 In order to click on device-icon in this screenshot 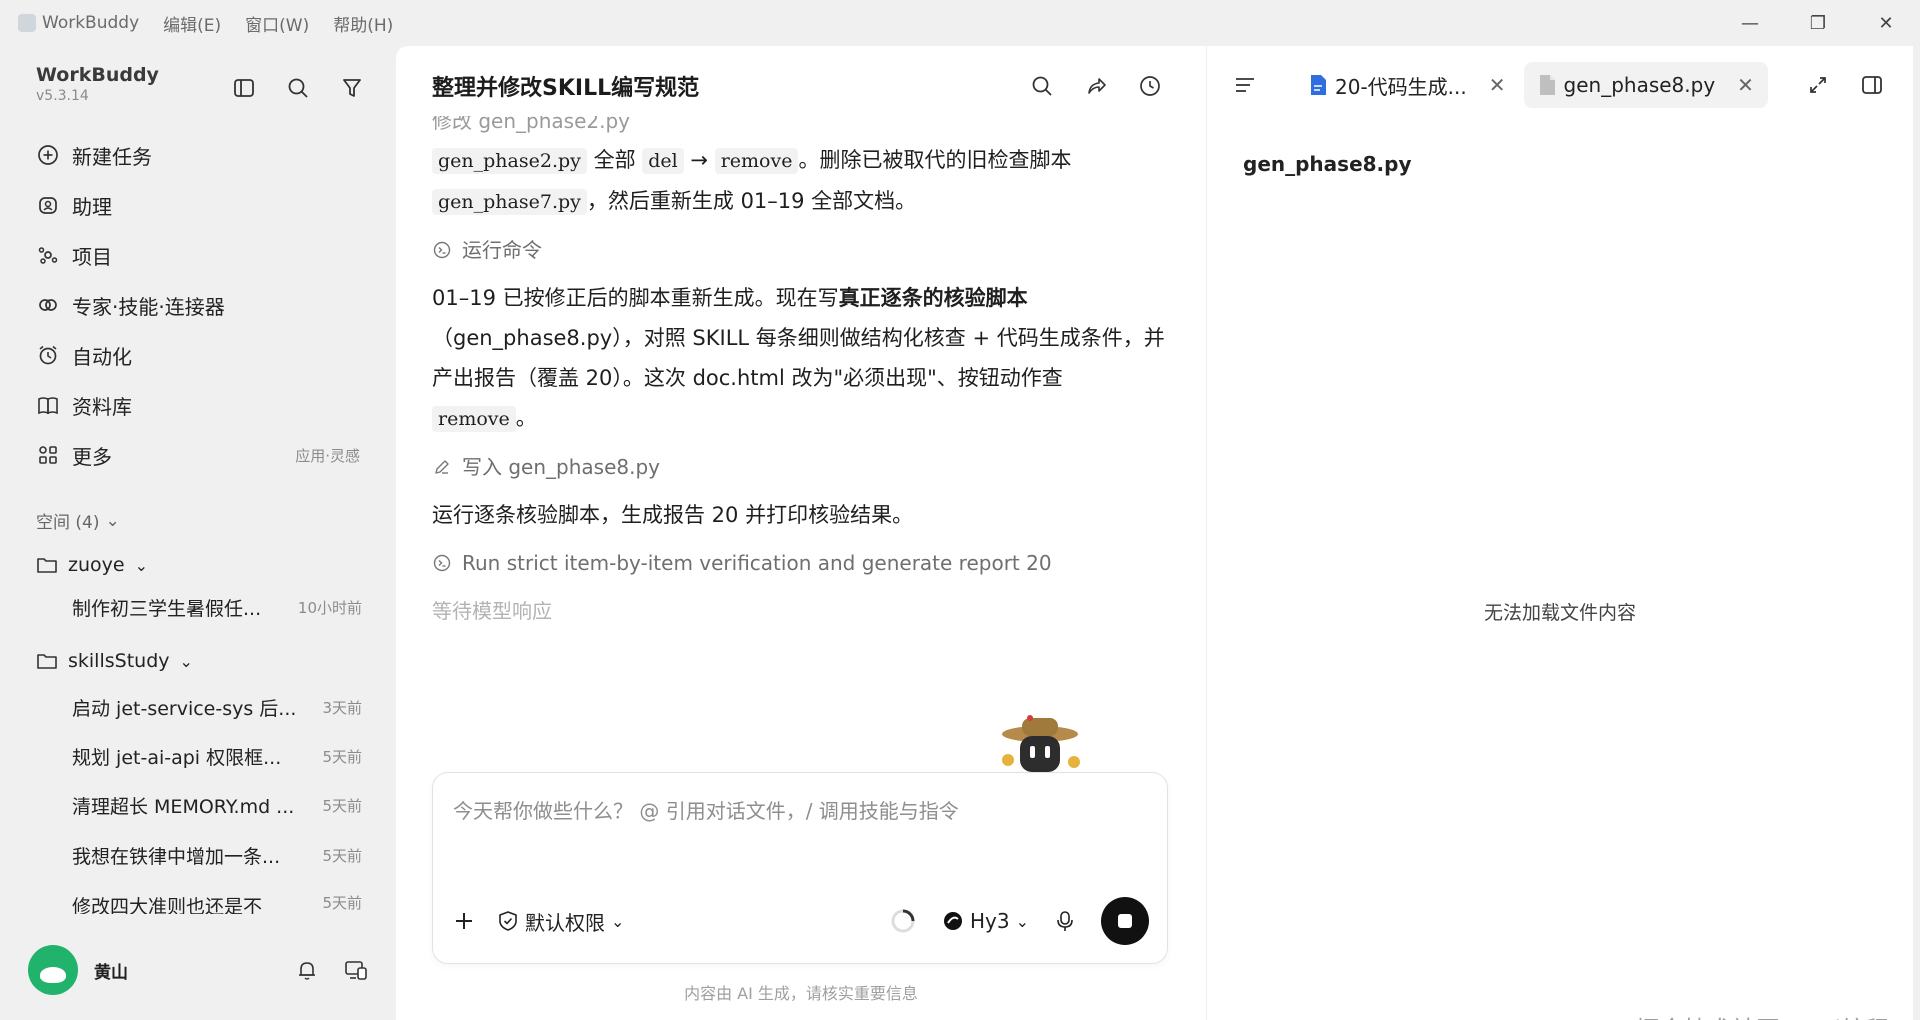, I will do `click(356, 970)`.